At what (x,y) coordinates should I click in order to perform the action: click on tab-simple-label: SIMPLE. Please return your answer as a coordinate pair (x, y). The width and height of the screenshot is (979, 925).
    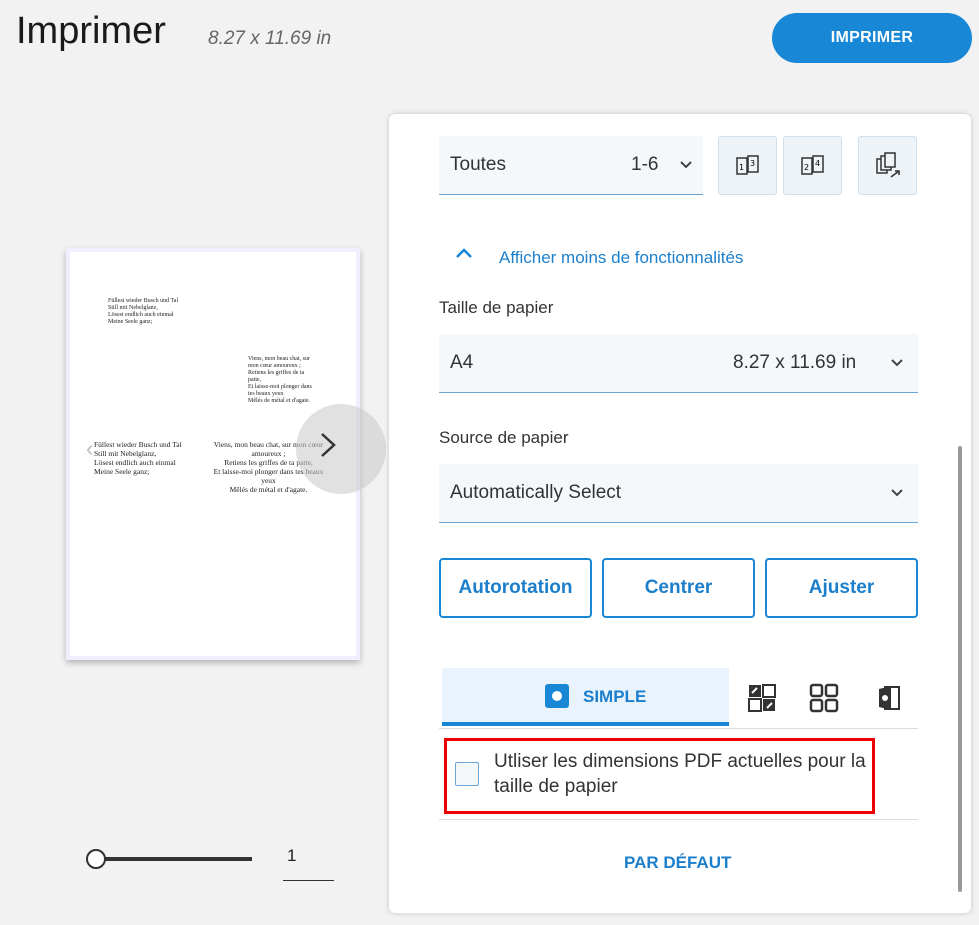
    Looking at the image, I should click on (614, 697).